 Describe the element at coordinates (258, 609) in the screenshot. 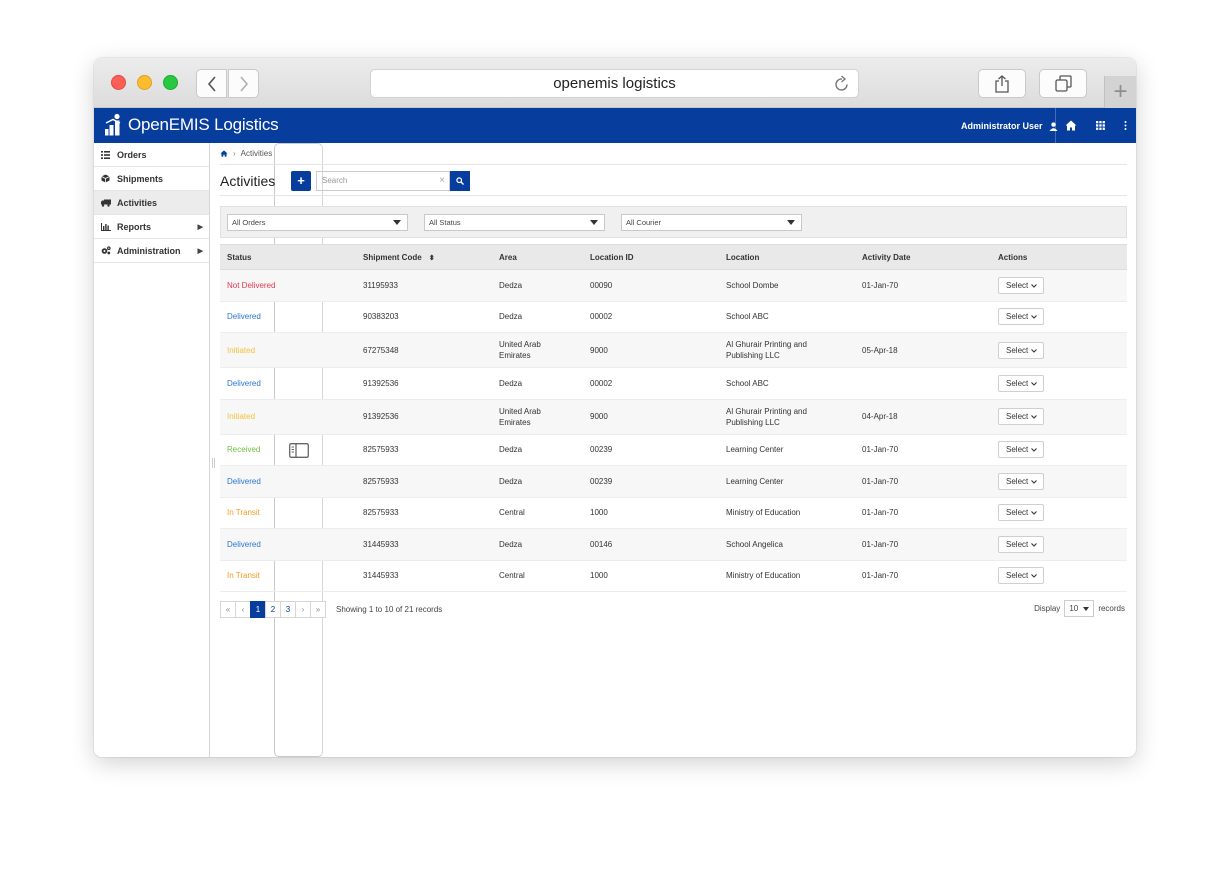

I see `page-button-1: 1` at that location.